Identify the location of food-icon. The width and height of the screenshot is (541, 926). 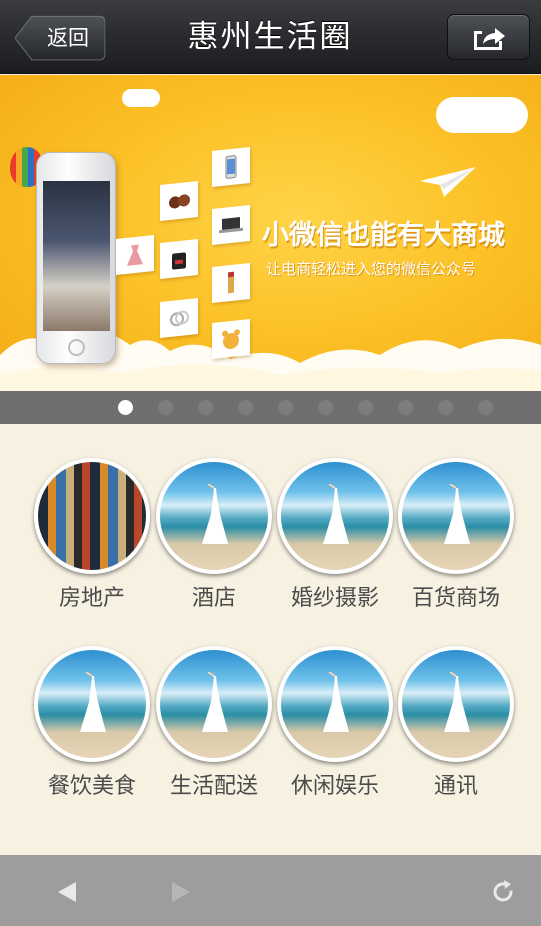
(179, 201).